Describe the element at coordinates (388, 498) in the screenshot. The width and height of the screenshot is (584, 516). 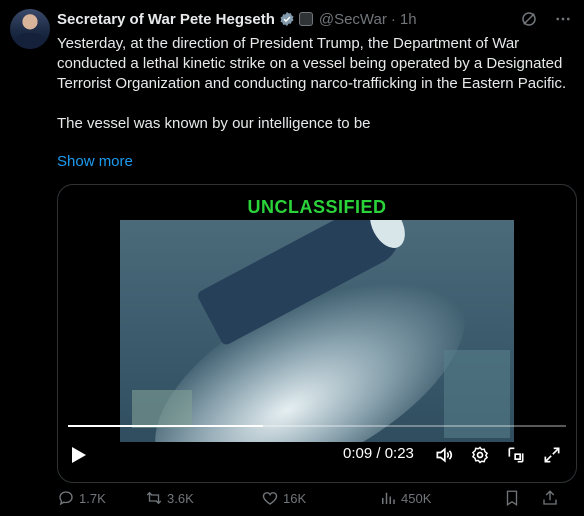
I see `views-icon` at that location.